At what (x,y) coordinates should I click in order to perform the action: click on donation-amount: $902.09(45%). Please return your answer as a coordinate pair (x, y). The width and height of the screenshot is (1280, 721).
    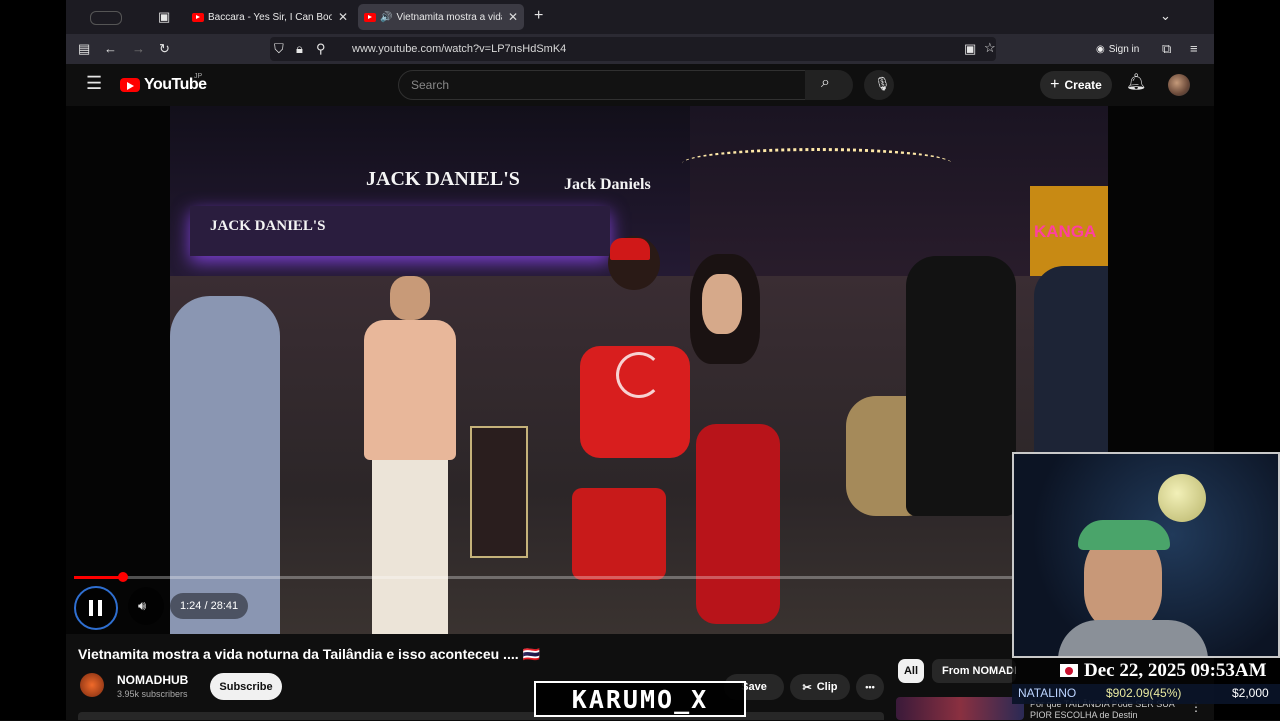
    Looking at the image, I should click on (1144, 693).